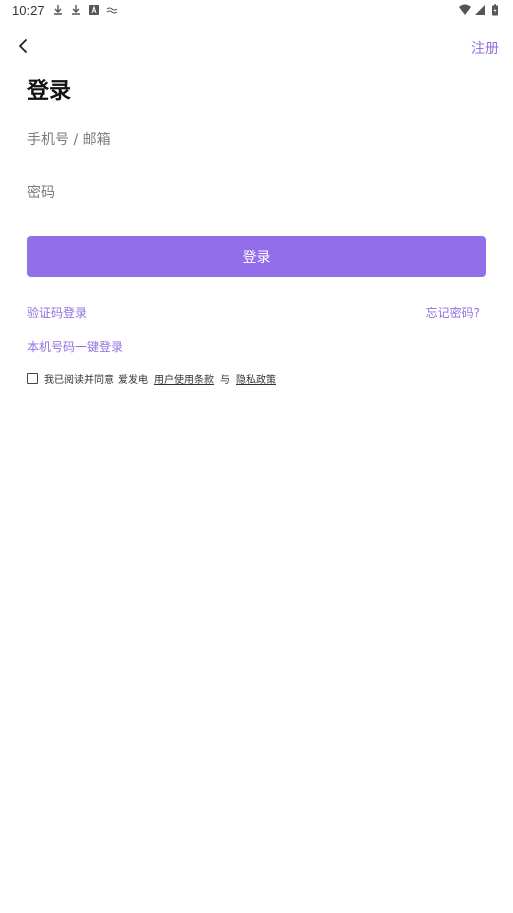 This screenshot has width=513, height=913. I want to click on status-bar: 10:27, so click(256, 11).